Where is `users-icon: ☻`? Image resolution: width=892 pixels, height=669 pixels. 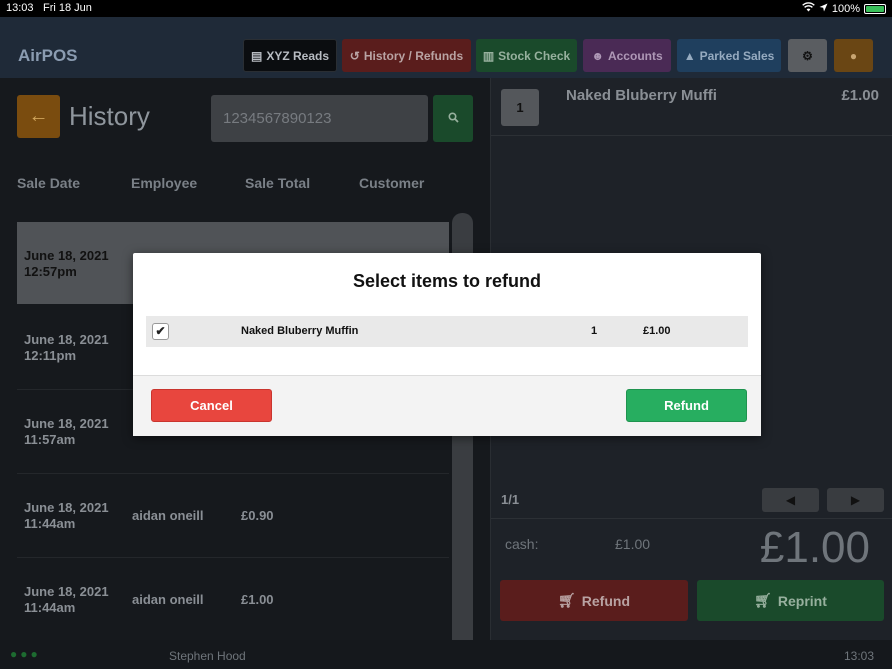 users-icon: ☻ is located at coordinates (597, 55).